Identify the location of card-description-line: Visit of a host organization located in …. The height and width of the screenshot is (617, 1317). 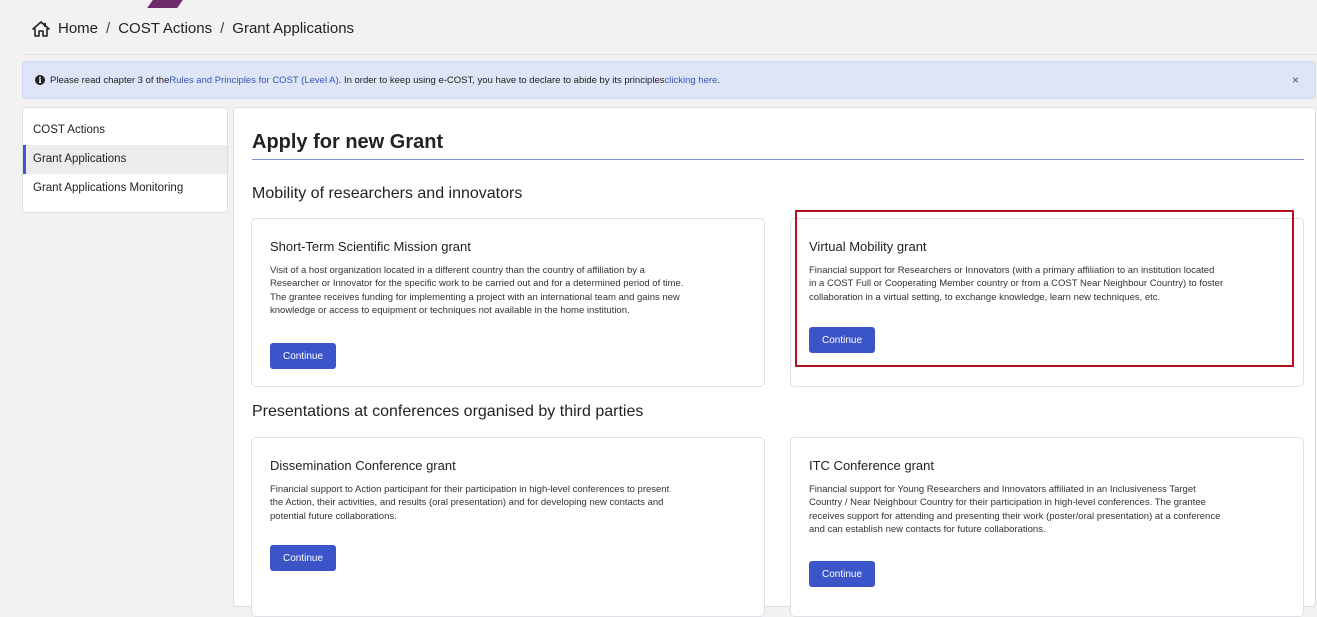
(457, 270).